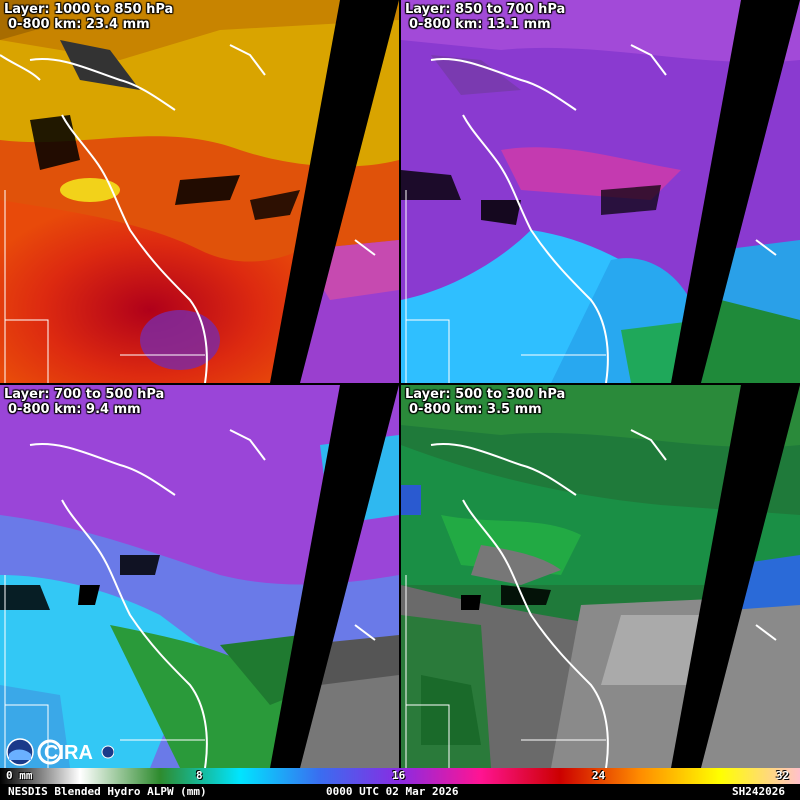 The image size is (800, 800). What do you see at coordinates (84, 394) in the screenshot?
I see `layer-title: Layer: 700 to 500 hPa` at bounding box center [84, 394].